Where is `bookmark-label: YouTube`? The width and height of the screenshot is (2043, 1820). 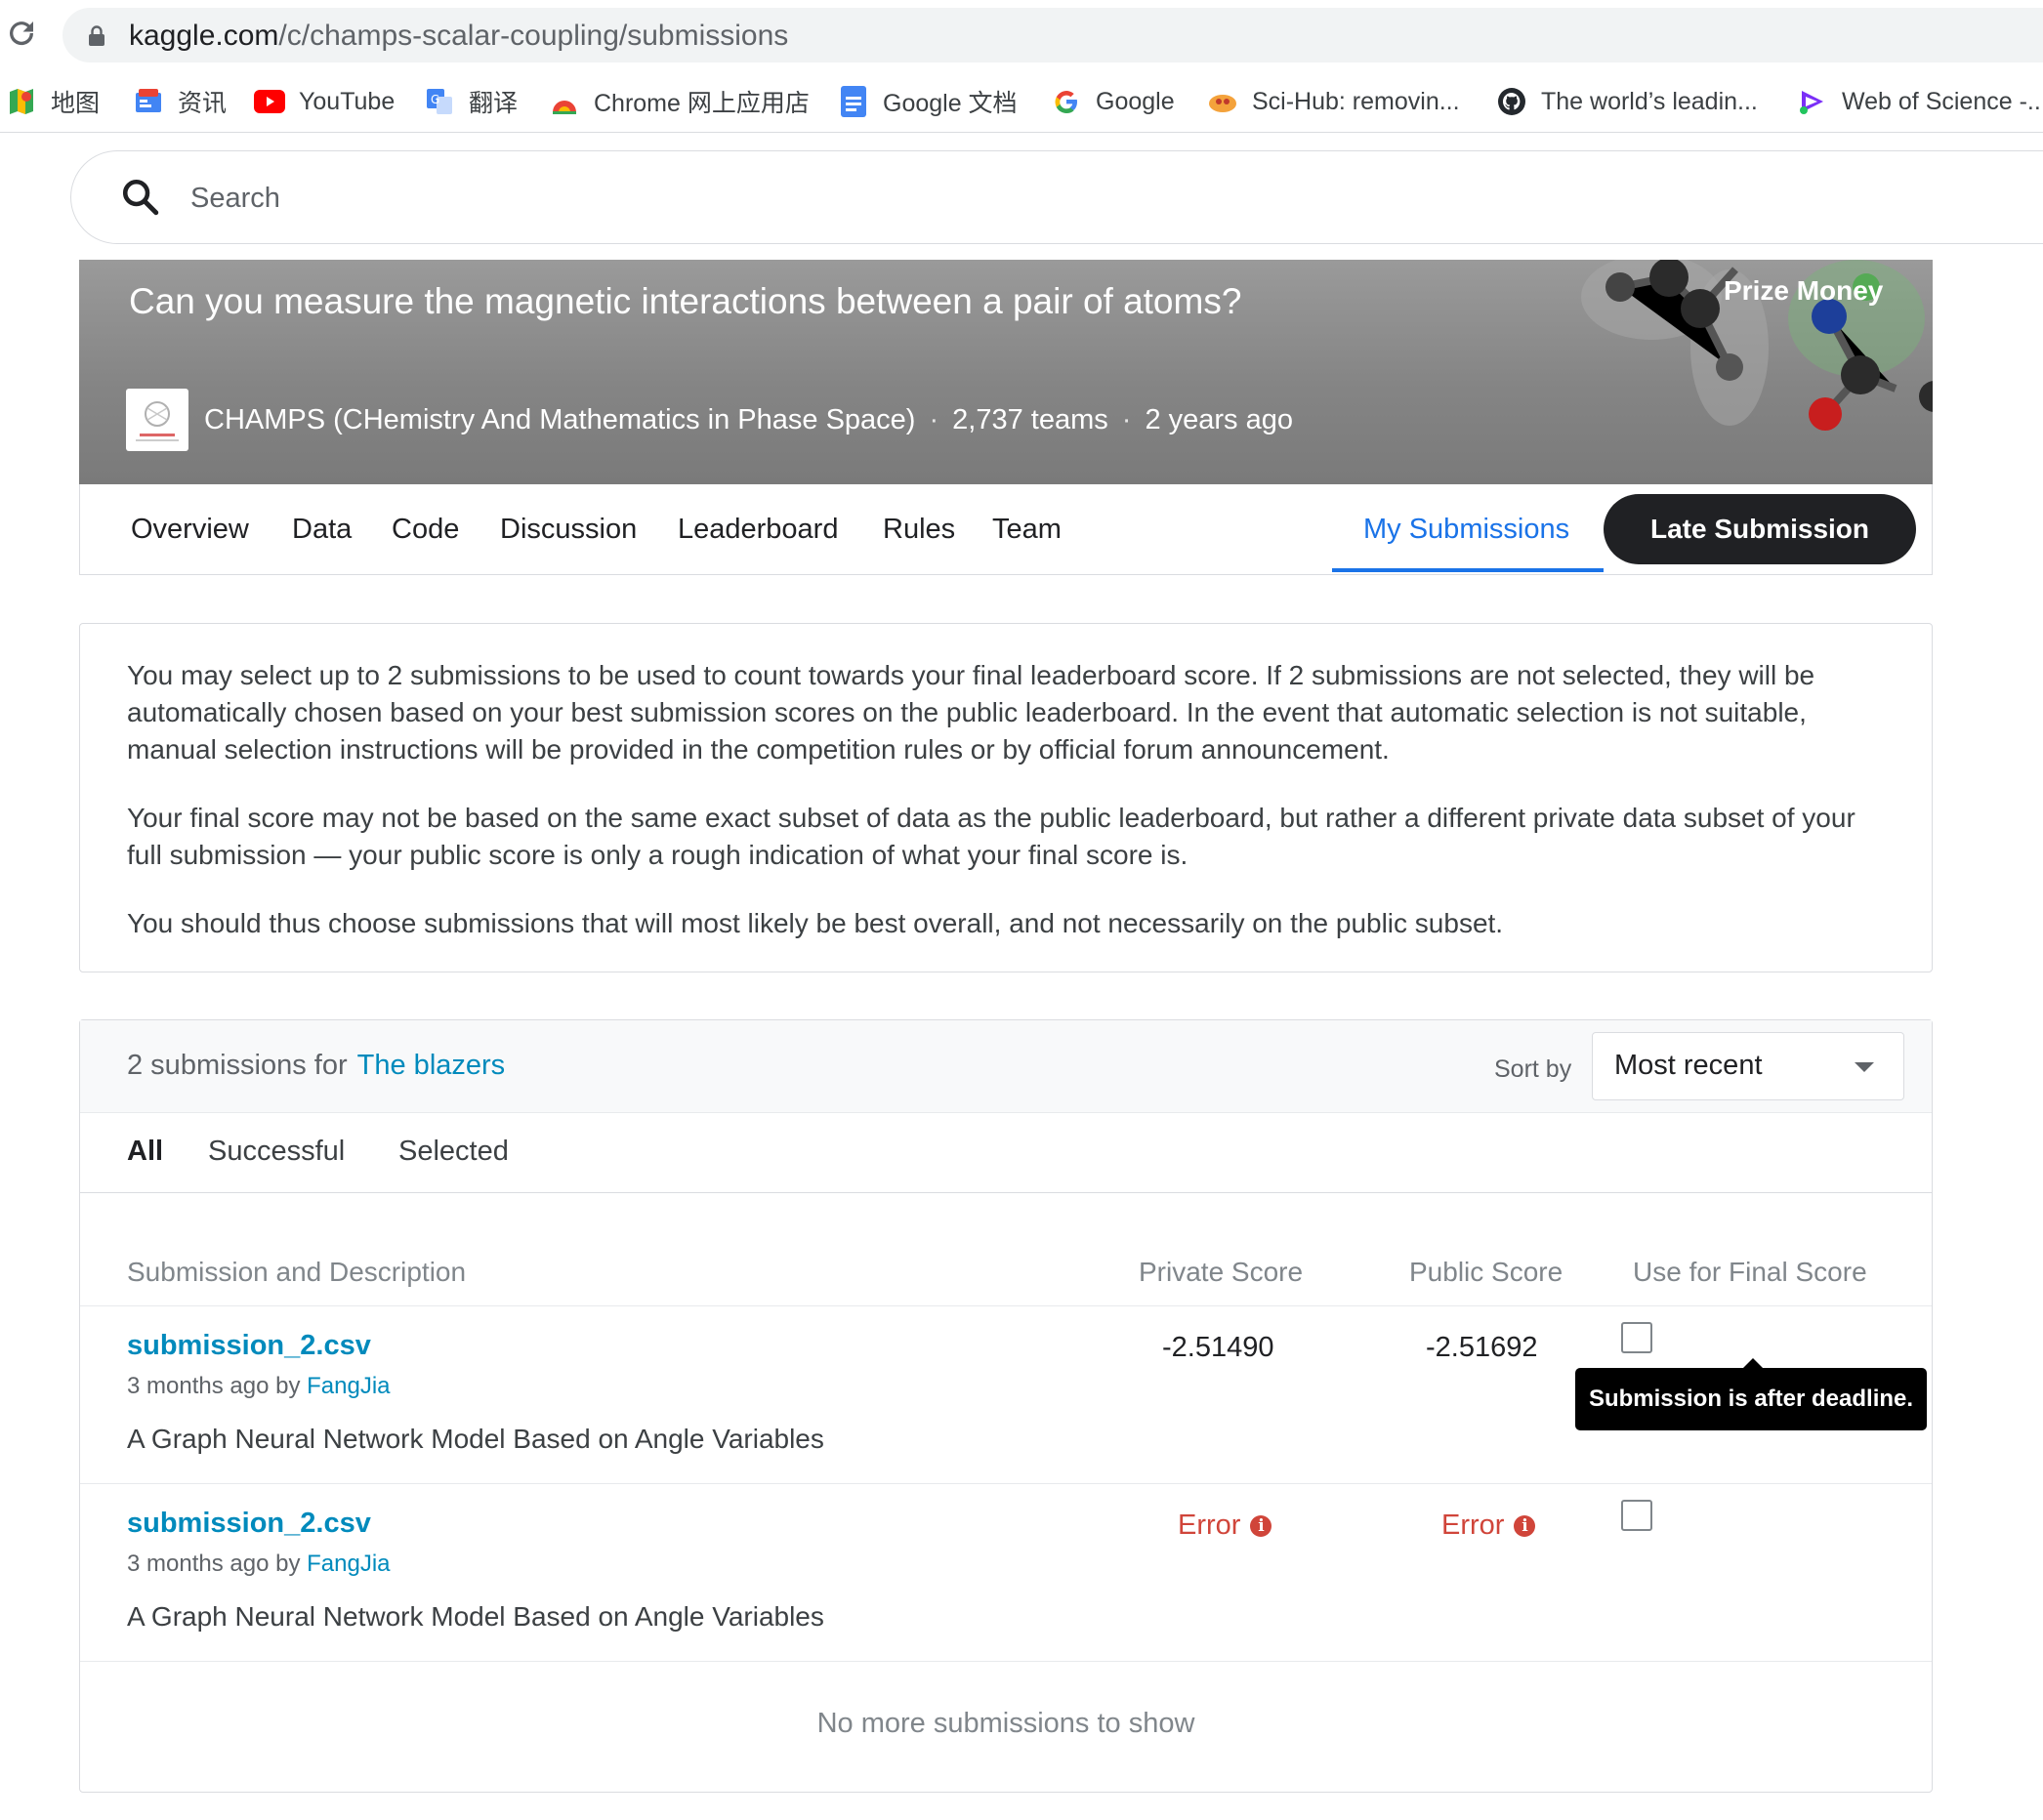 bookmark-label: YouTube is located at coordinates (347, 101).